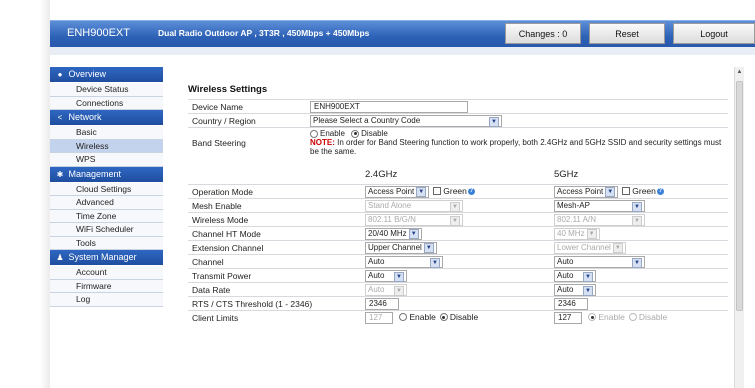 Image resolution: width=755 pixels, height=388 pixels. I want to click on wireless-mode-label: Wireless Mode, so click(274, 219).